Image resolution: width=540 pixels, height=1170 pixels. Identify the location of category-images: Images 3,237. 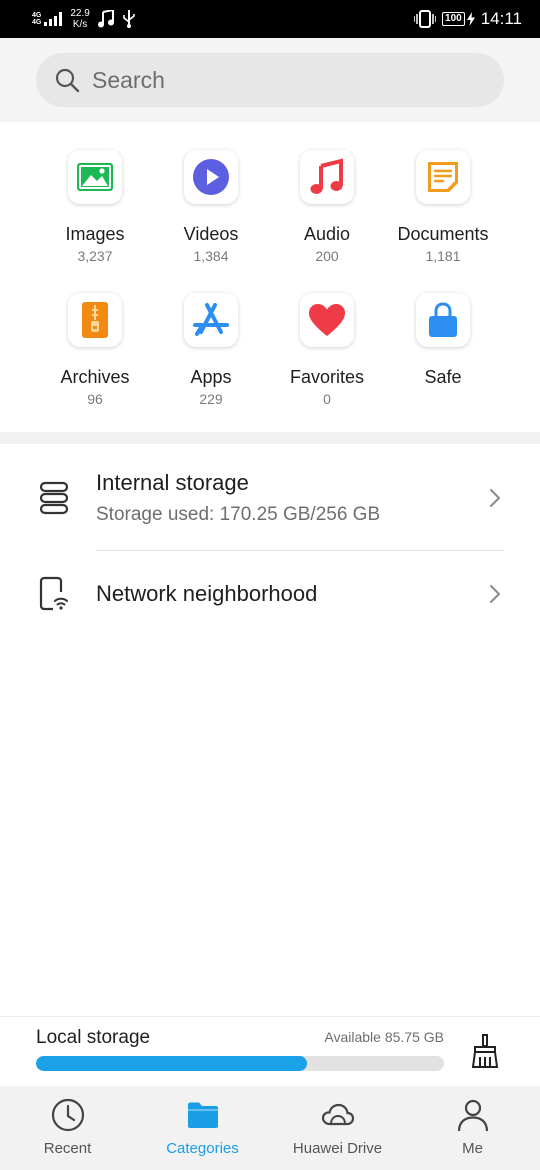
(95, 215).